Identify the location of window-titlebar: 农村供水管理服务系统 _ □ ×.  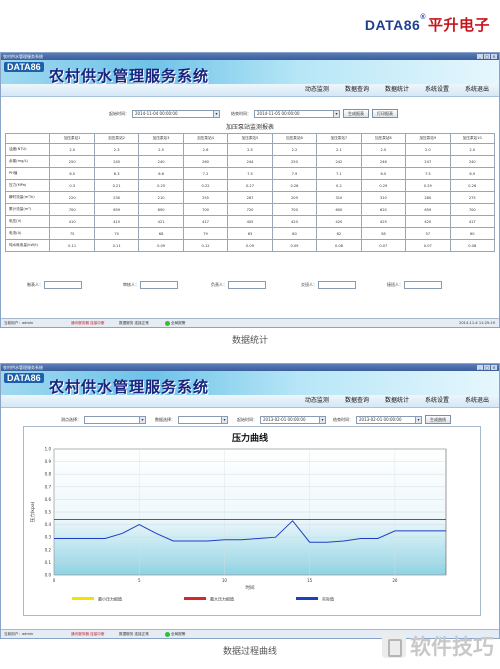
(250, 56).